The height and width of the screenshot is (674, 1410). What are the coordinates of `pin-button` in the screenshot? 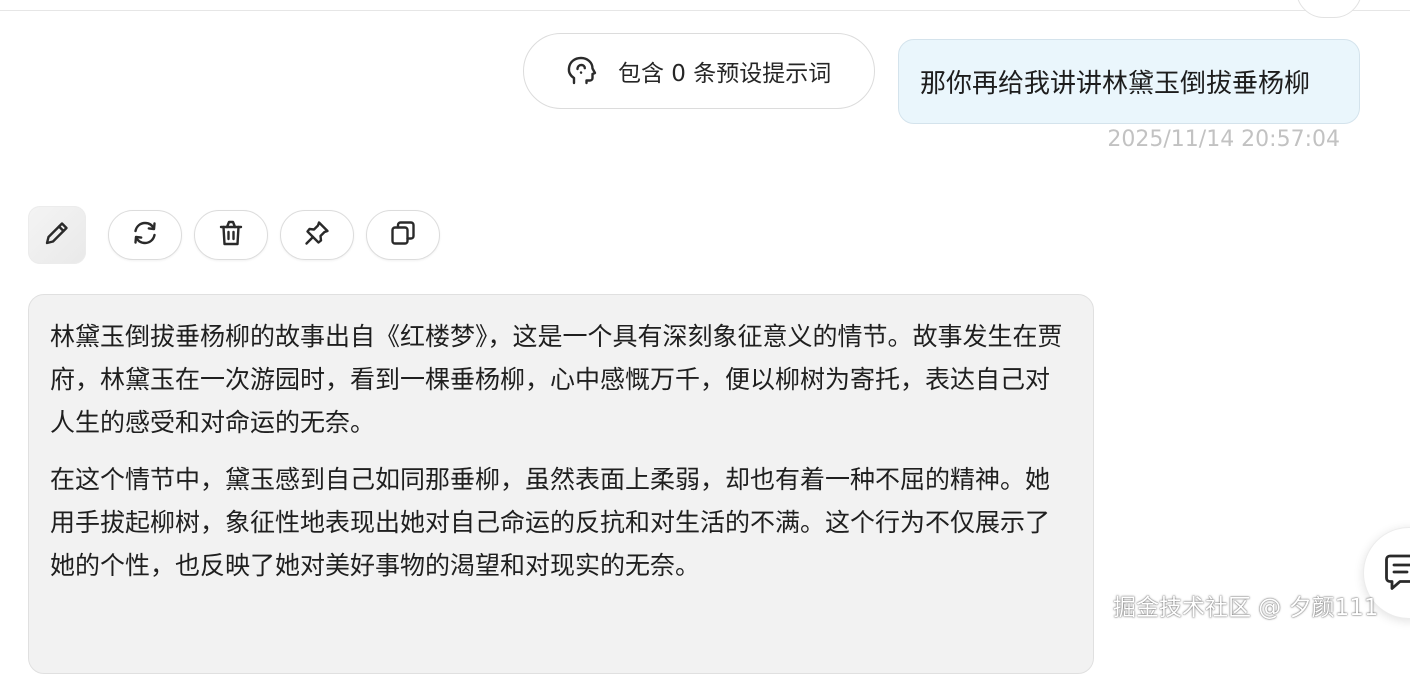 It's located at (317, 235).